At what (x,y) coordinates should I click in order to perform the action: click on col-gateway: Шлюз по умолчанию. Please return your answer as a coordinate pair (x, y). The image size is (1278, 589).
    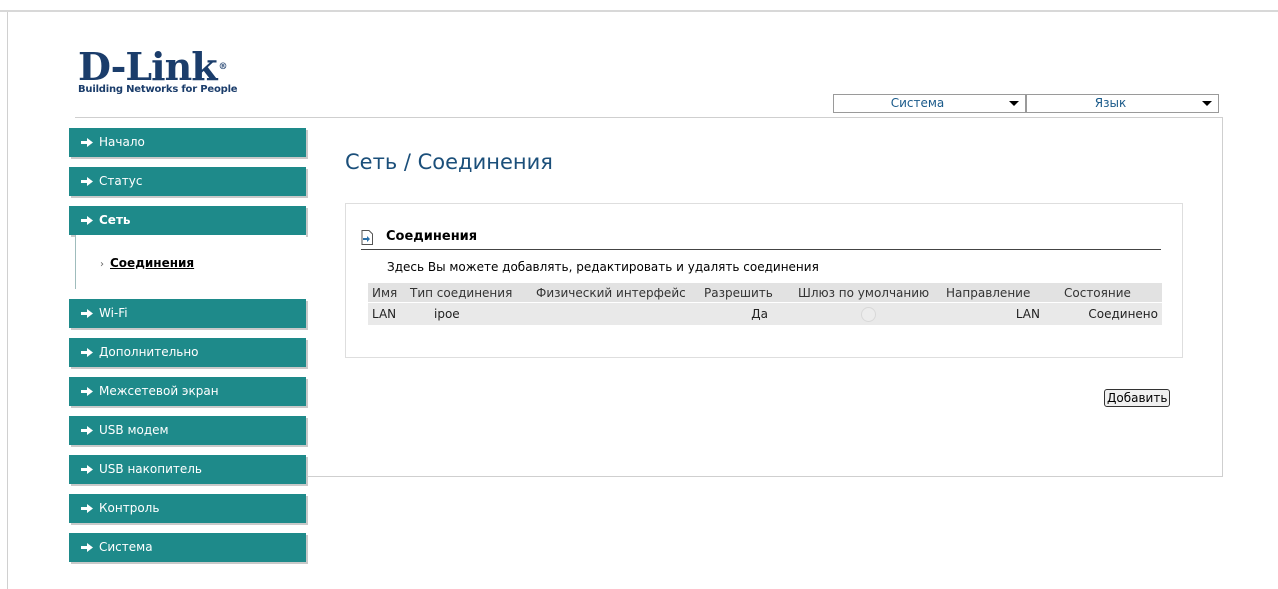
    Looking at the image, I should click on (868, 293).